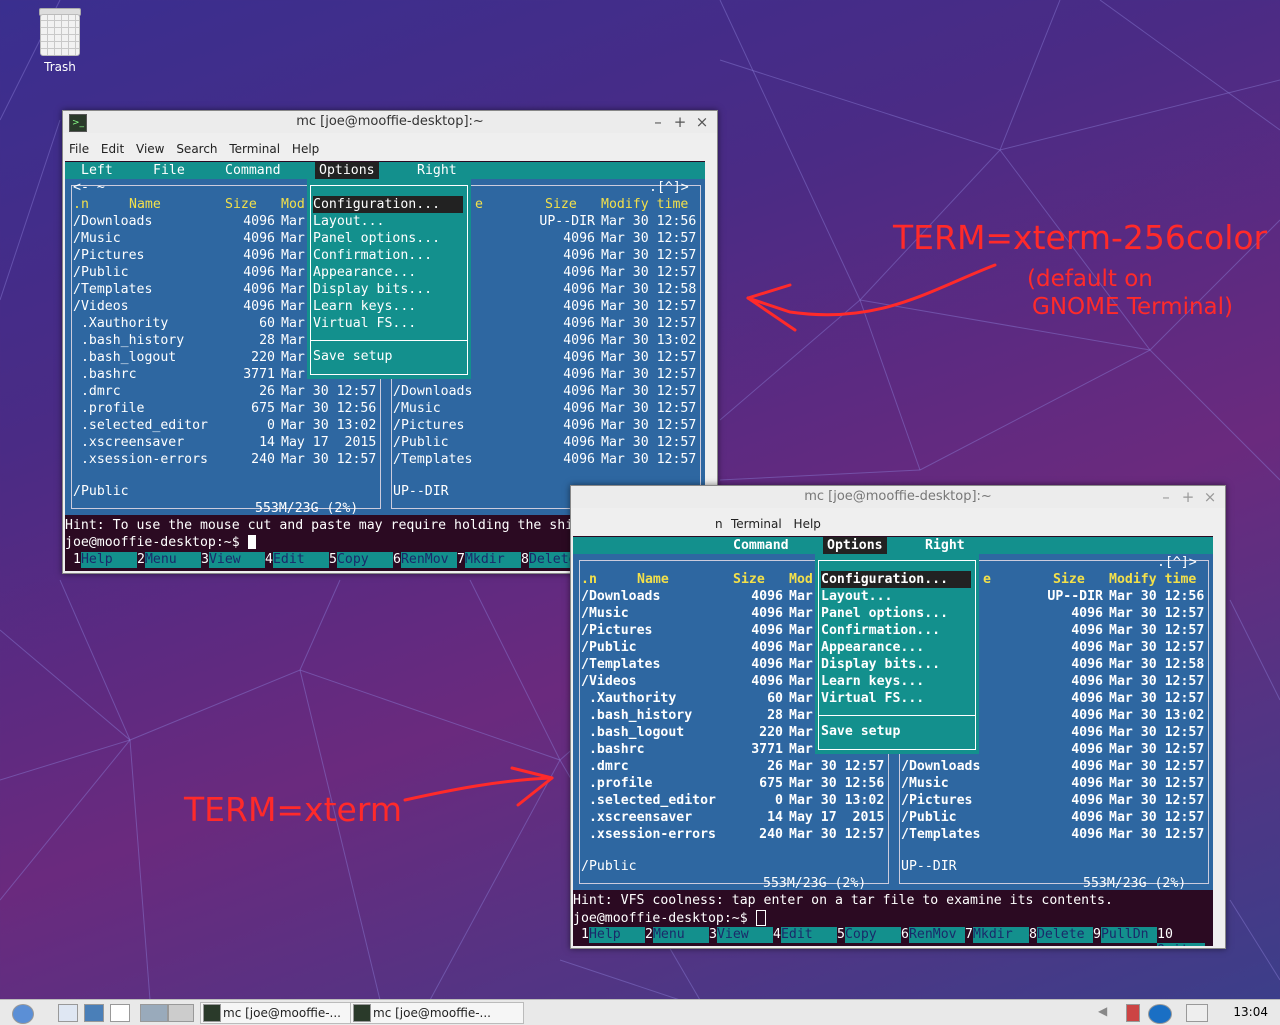 Image resolution: width=1280 pixels, height=1025 pixels. What do you see at coordinates (1133, 1013) in the screenshot?
I see `battery-icon` at bounding box center [1133, 1013].